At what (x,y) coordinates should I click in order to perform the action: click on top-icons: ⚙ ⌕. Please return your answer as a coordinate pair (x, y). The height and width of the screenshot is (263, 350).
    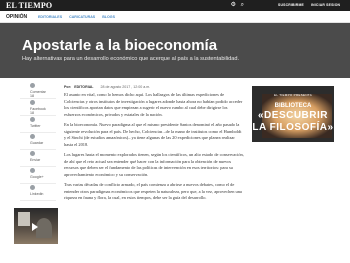
    Looking at the image, I should click on (236, 5).